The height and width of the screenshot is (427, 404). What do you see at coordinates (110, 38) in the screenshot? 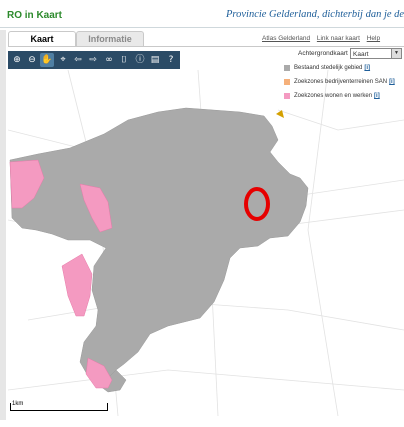
I see `tab-informatie: Informatie` at bounding box center [110, 38].